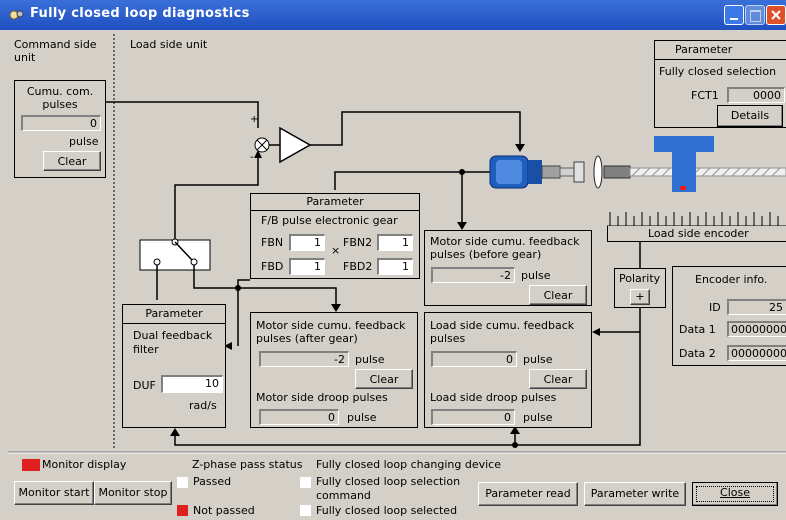 This screenshot has height=520, width=786. I want to click on load-droop-label: Load side droop pulses, so click(493, 397).